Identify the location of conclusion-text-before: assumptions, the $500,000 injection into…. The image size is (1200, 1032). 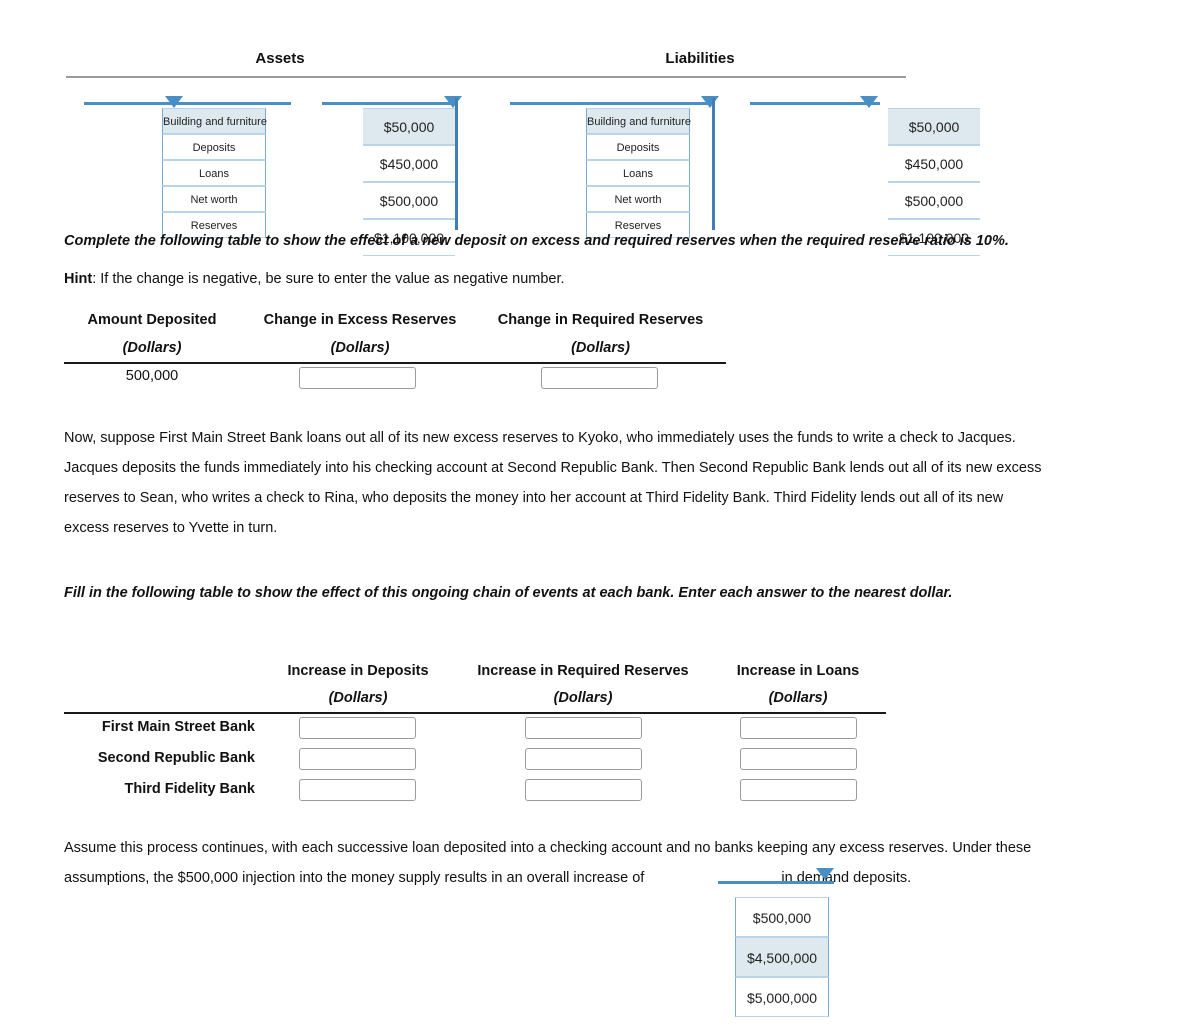
(354, 878).